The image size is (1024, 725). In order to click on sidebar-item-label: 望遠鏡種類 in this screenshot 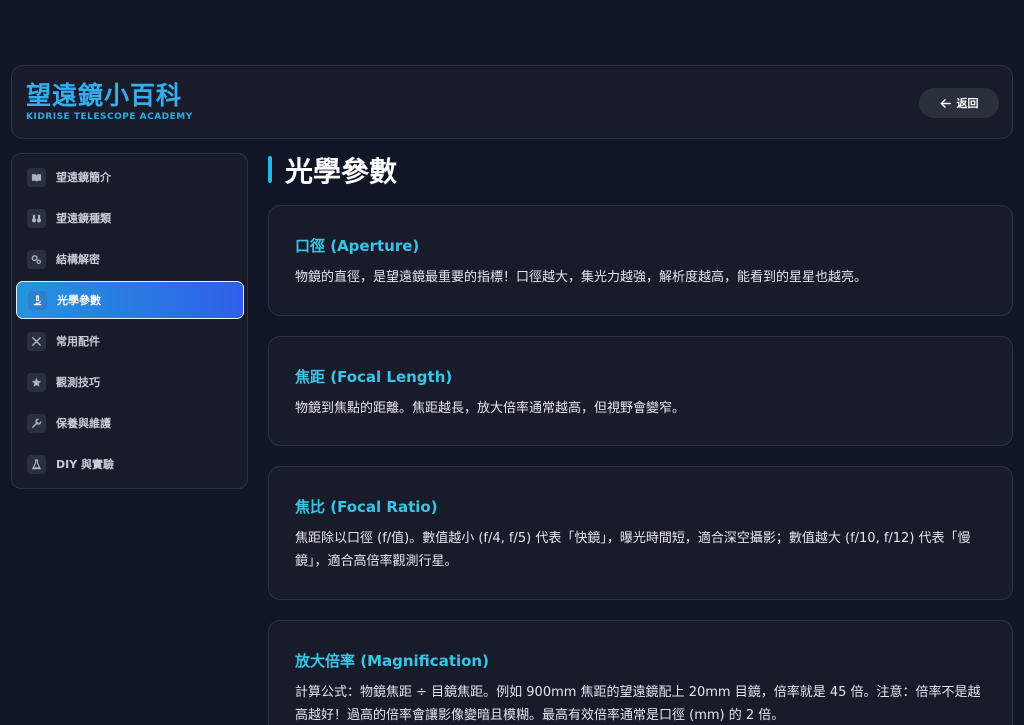, I will do `click(83, 218)`.